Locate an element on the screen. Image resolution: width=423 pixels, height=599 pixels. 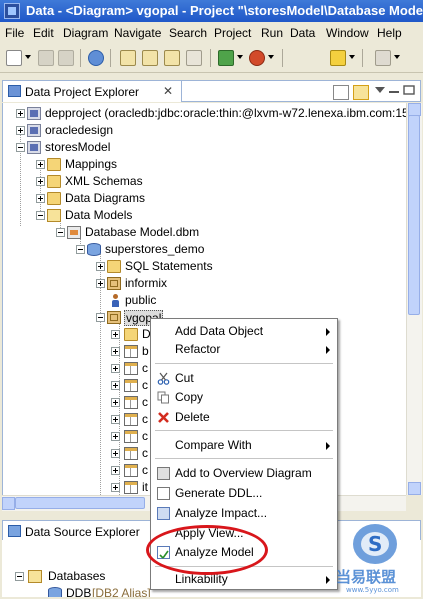
tree-vertical-scrollbar is located at coordinates (414, 299).